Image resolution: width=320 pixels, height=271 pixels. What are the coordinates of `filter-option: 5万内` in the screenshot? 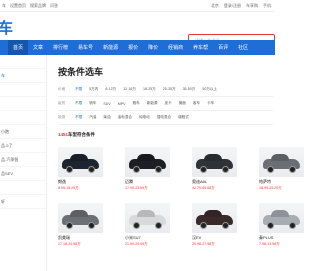 It's located at (93, 89).